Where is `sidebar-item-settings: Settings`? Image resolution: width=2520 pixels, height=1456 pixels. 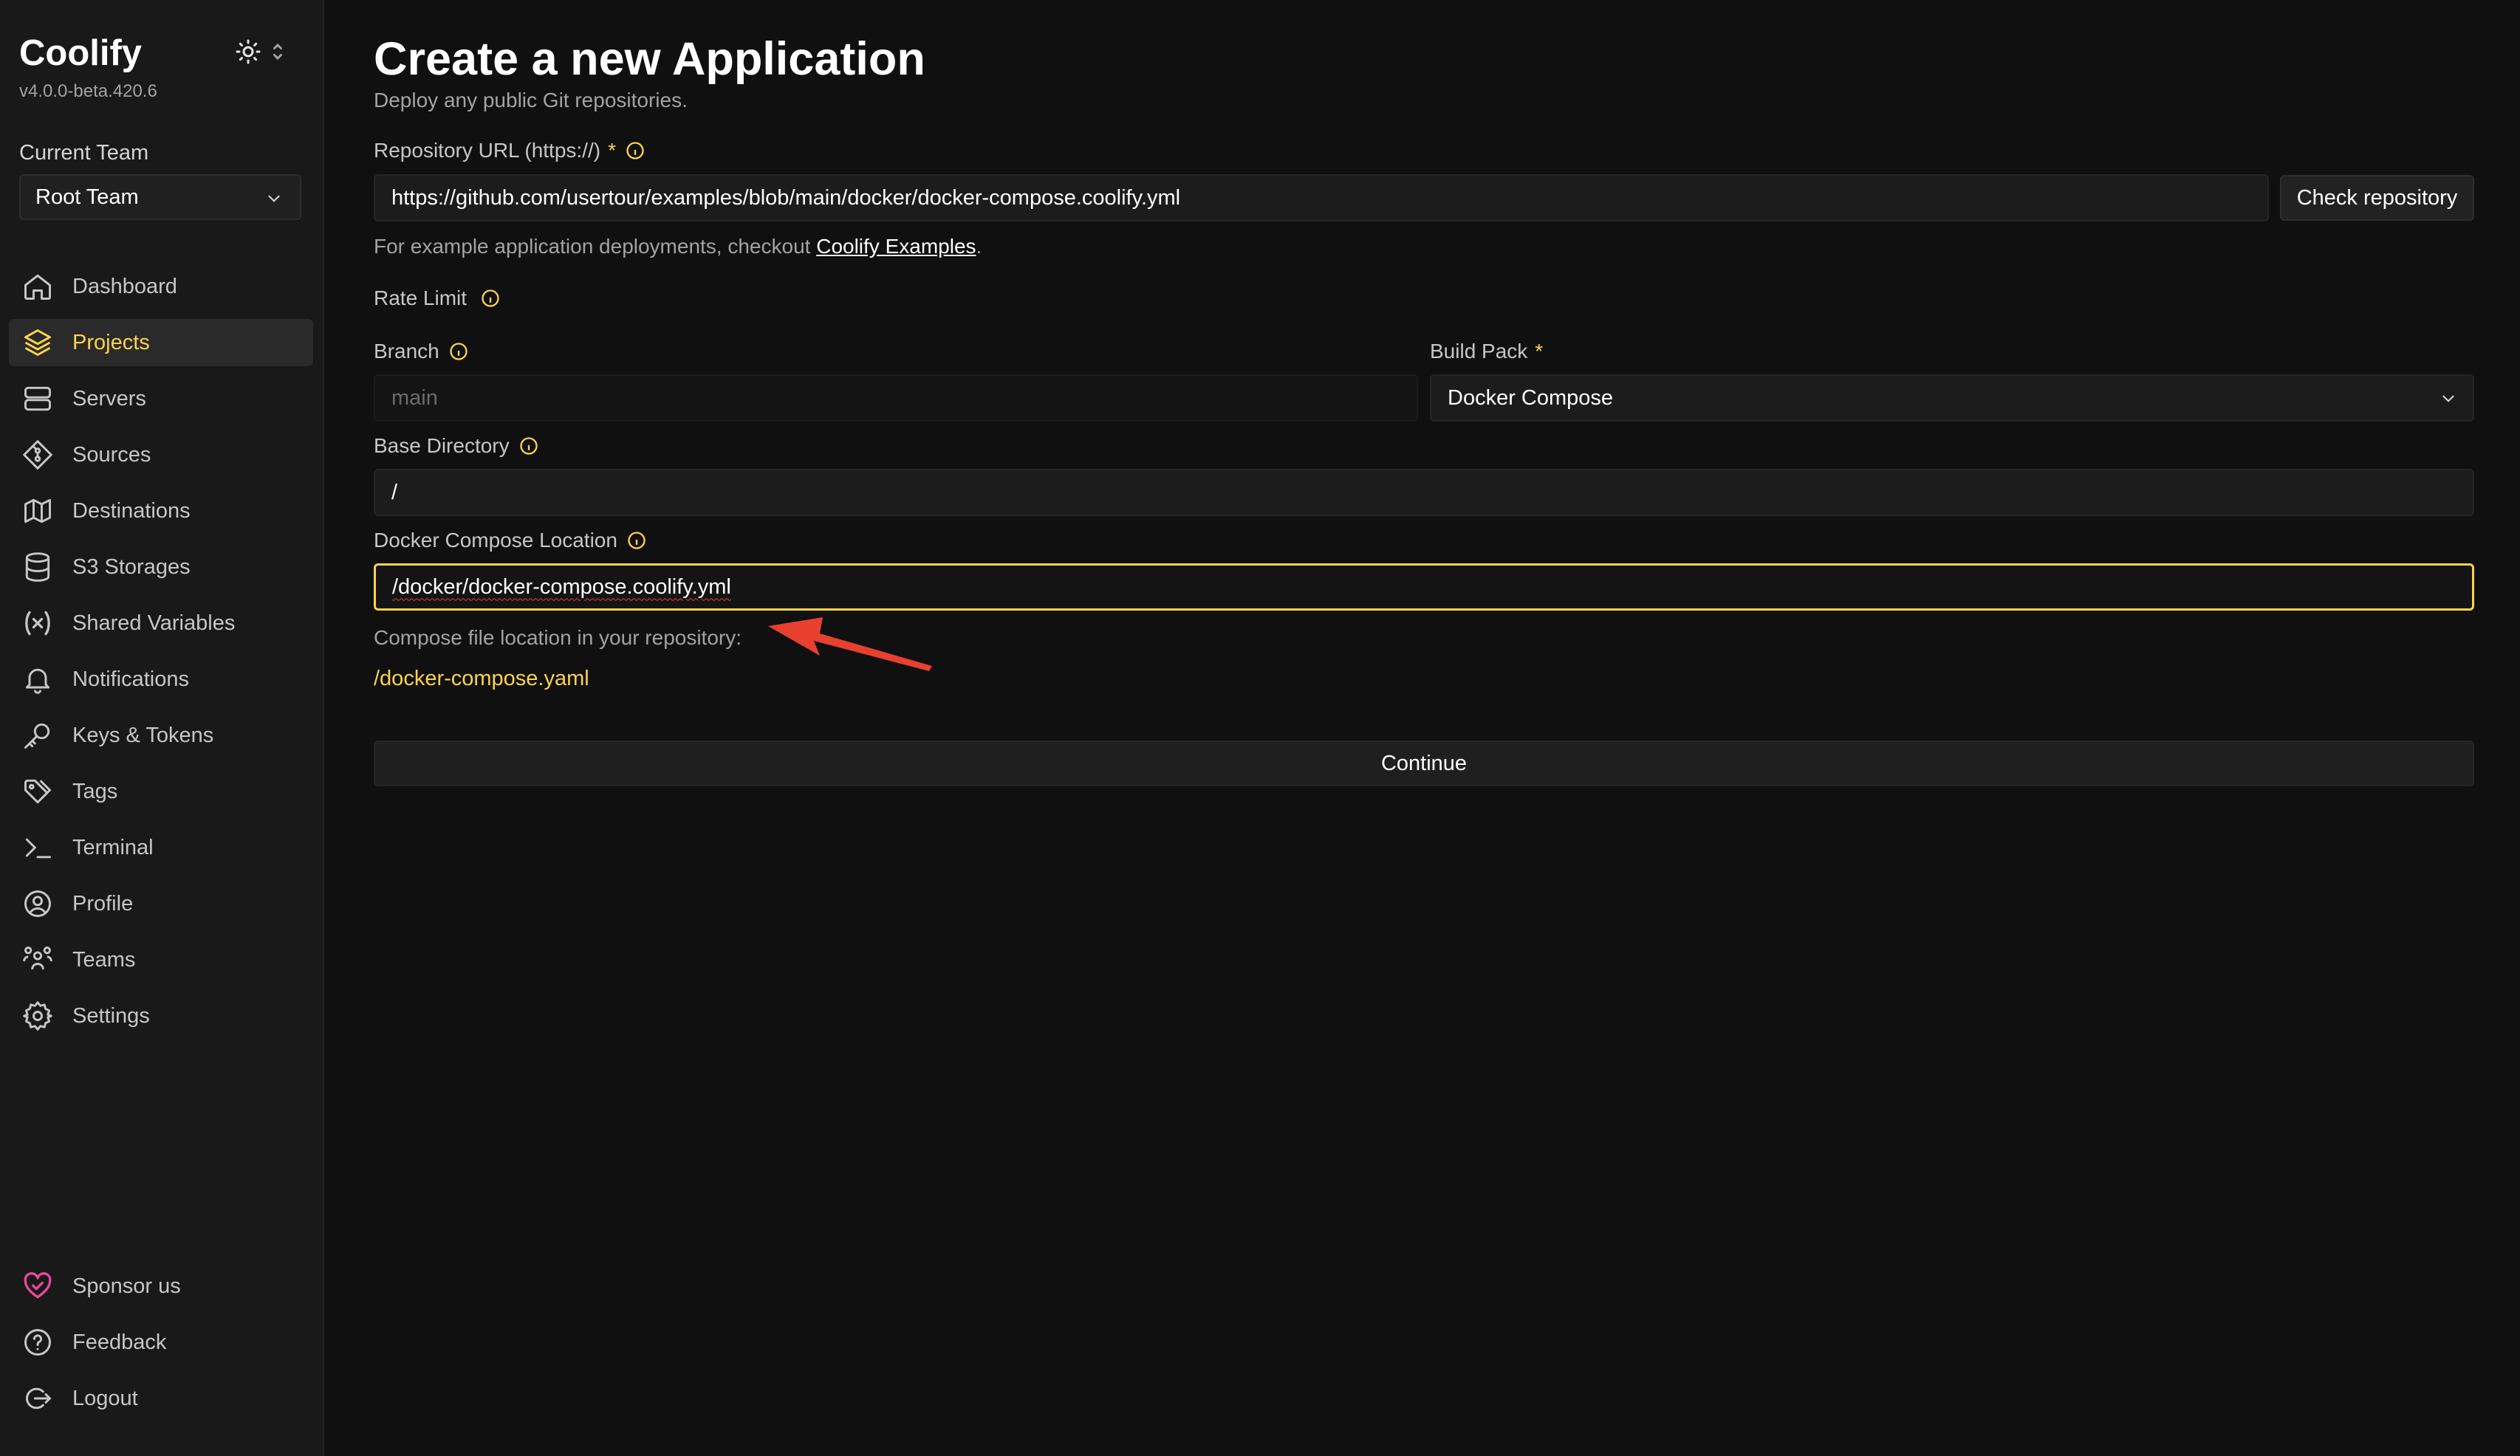 sidebar-item-settings: Settings is located at coordinates (161, 1016).